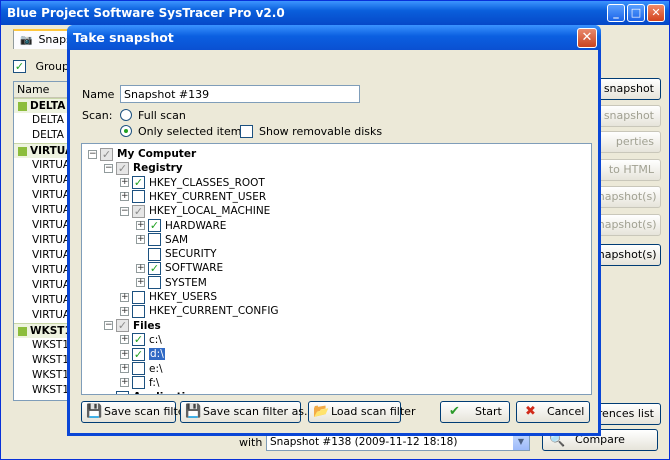 This screenshot has height=460, width=670. What do you see at coordinates (162, 240) in the screenshot?
I see `tree-item: + SAM` at bounding box center [162, 240].